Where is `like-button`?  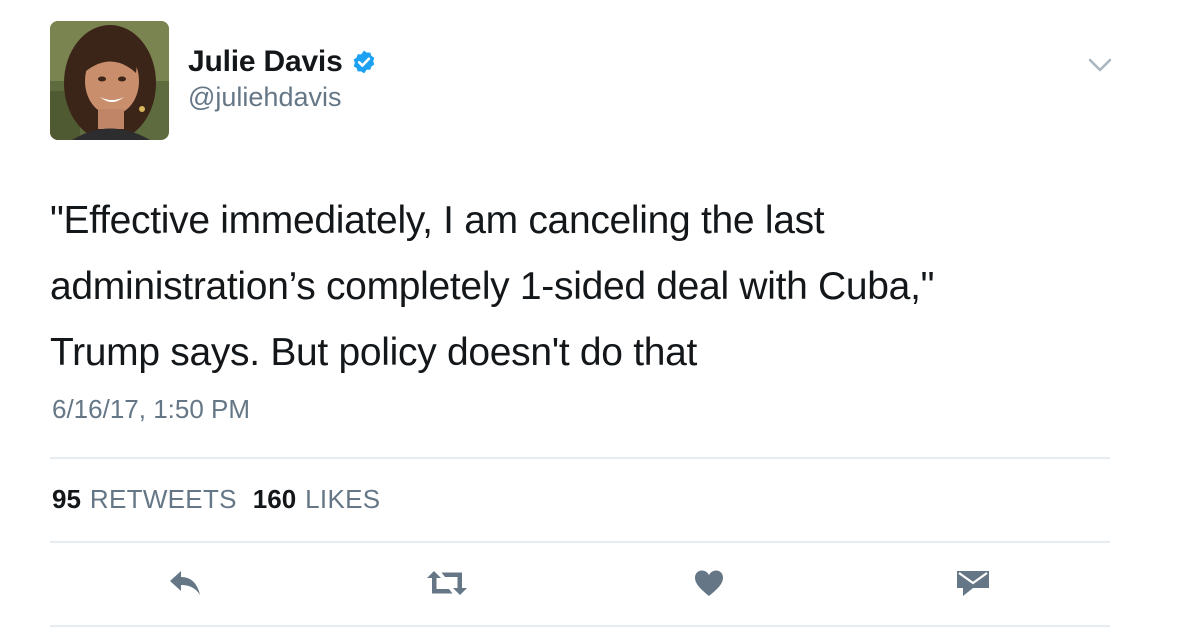
like-button is located at coordinates (709, 585).